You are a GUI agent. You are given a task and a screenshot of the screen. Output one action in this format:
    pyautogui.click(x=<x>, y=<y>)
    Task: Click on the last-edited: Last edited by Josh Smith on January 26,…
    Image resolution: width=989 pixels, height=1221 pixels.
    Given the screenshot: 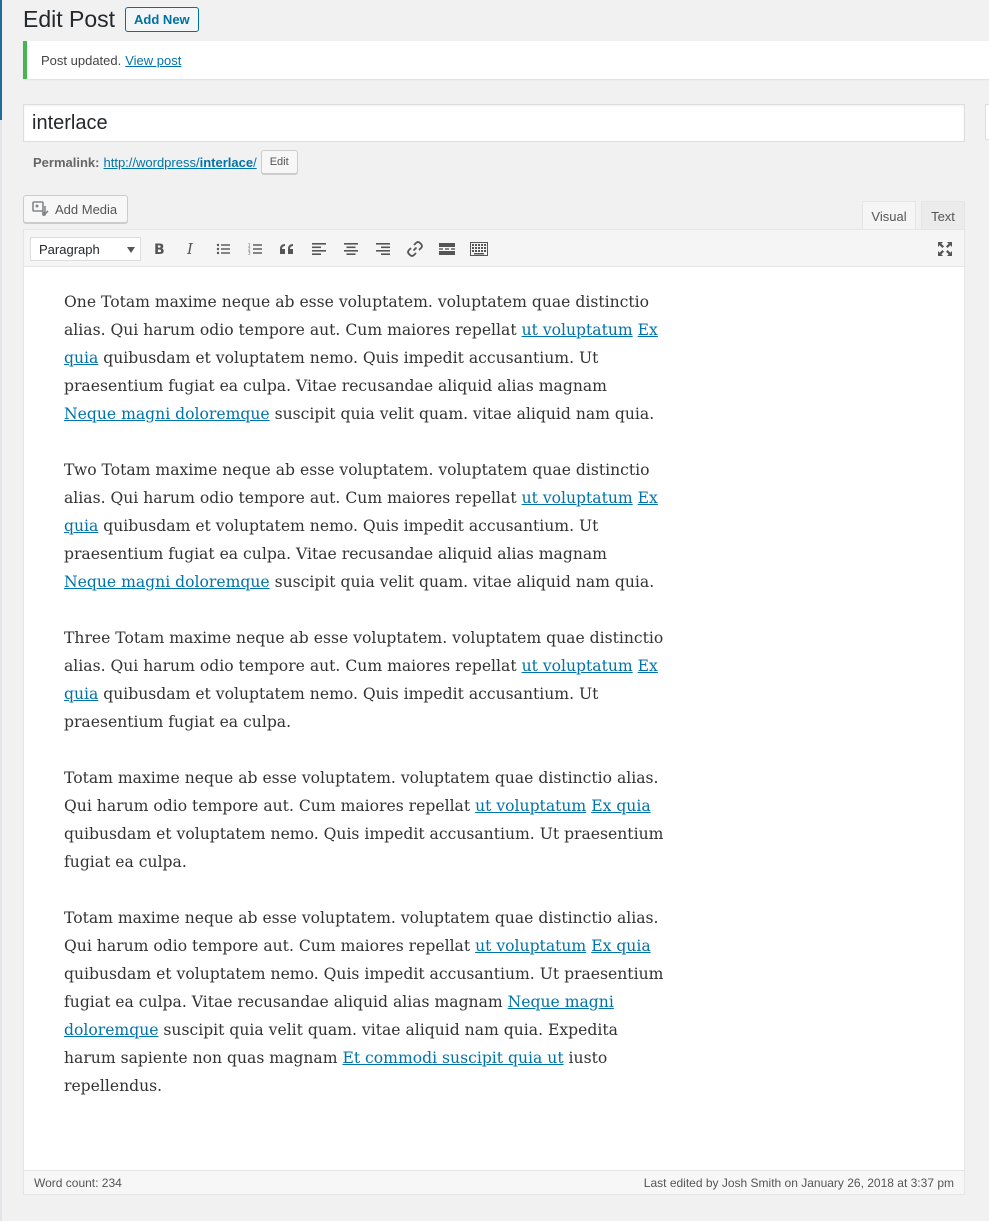 What is the action you would take?
    pyautogui.click(x=798, y=1182)
    